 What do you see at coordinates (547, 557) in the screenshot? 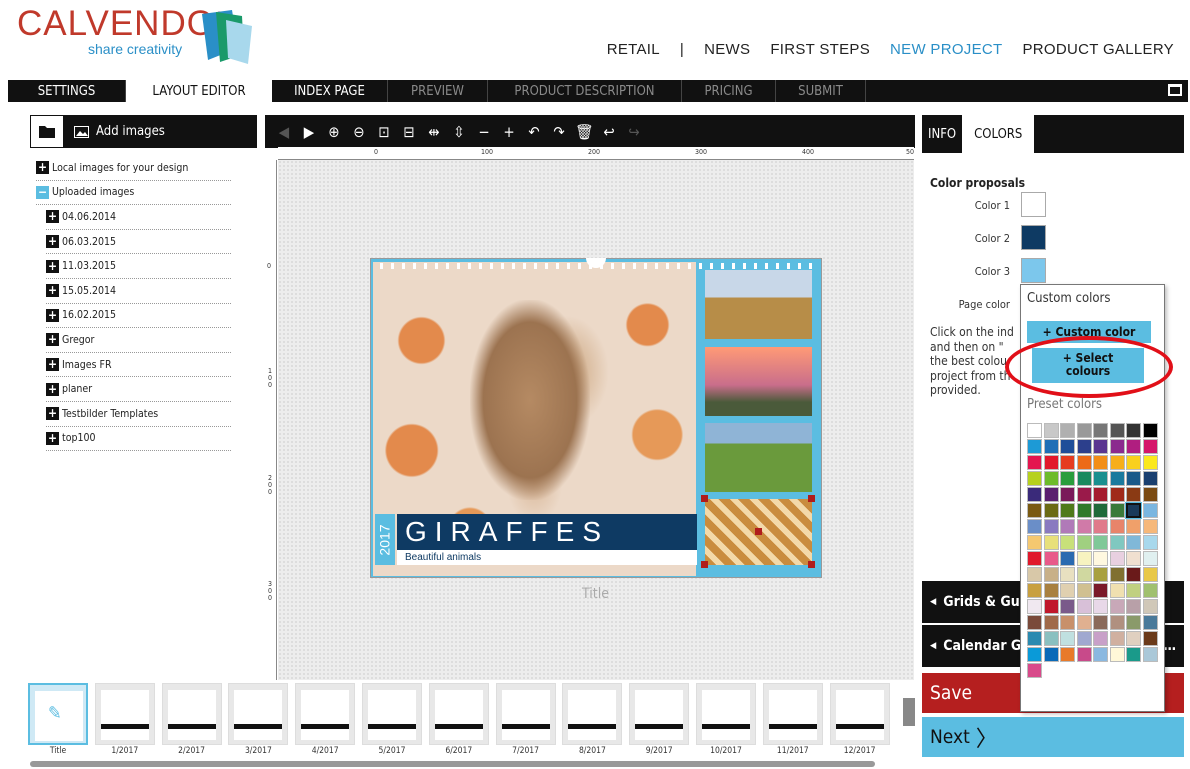
I see `cover-subtitle: Beautiful animals` at bounding box center [547, 557].